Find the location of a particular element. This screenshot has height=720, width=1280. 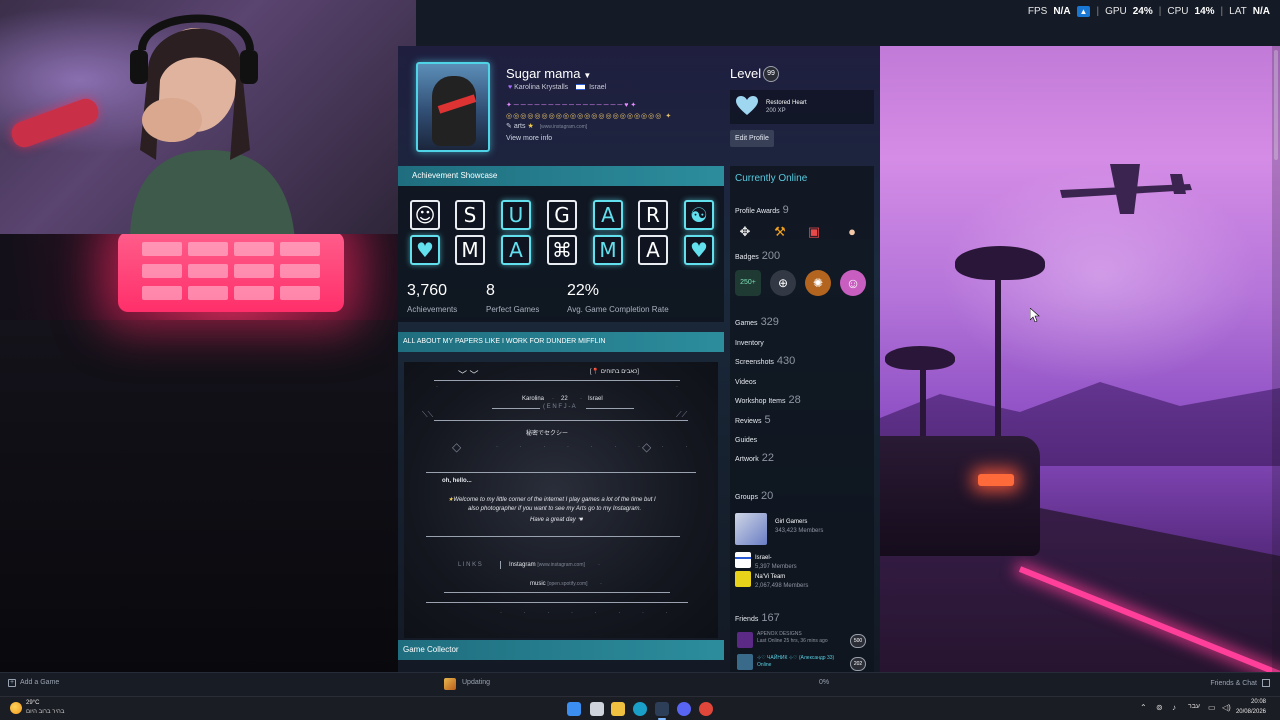

friend-name: ⊹♡ ЧАЙНИК ⊹♡ (Александр 33) is located at coordinates (795, 658).